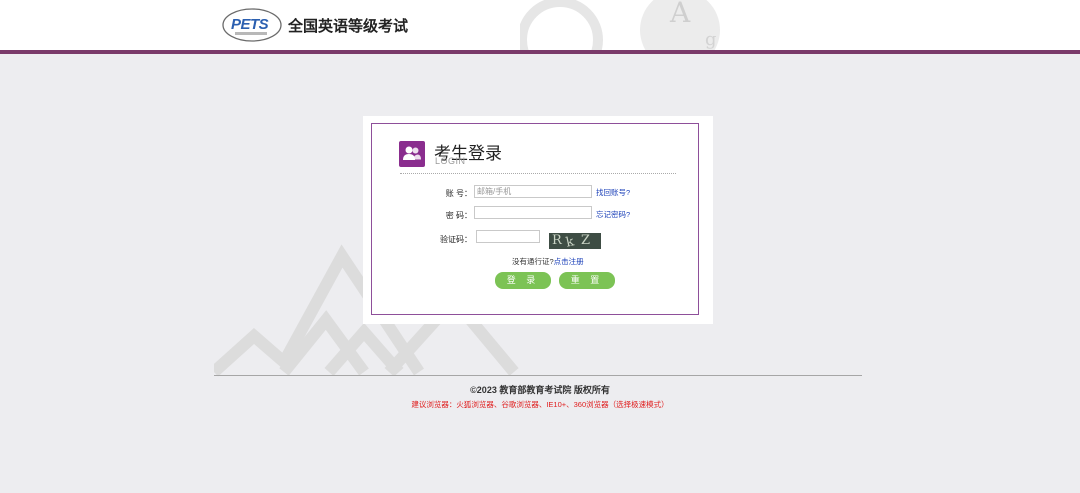 This screenshot has width=1080, height=493. What do you see at coordinates (711, 39) in the screenshot?
I see `deco-letter-g: g` at bounding box center [711, 39].